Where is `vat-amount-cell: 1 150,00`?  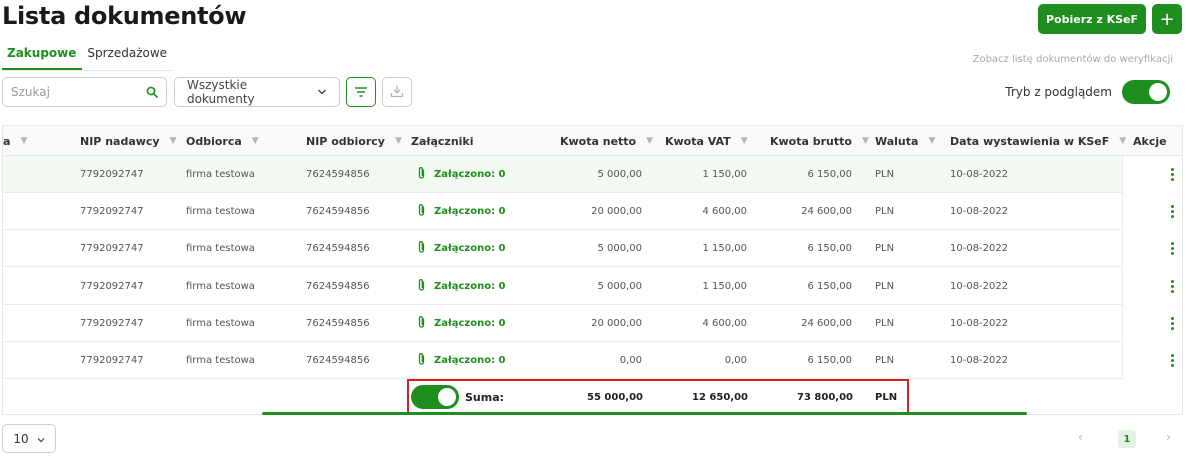 vat-amount-cell: 1 150,00 is located at coordinates (724, 249).